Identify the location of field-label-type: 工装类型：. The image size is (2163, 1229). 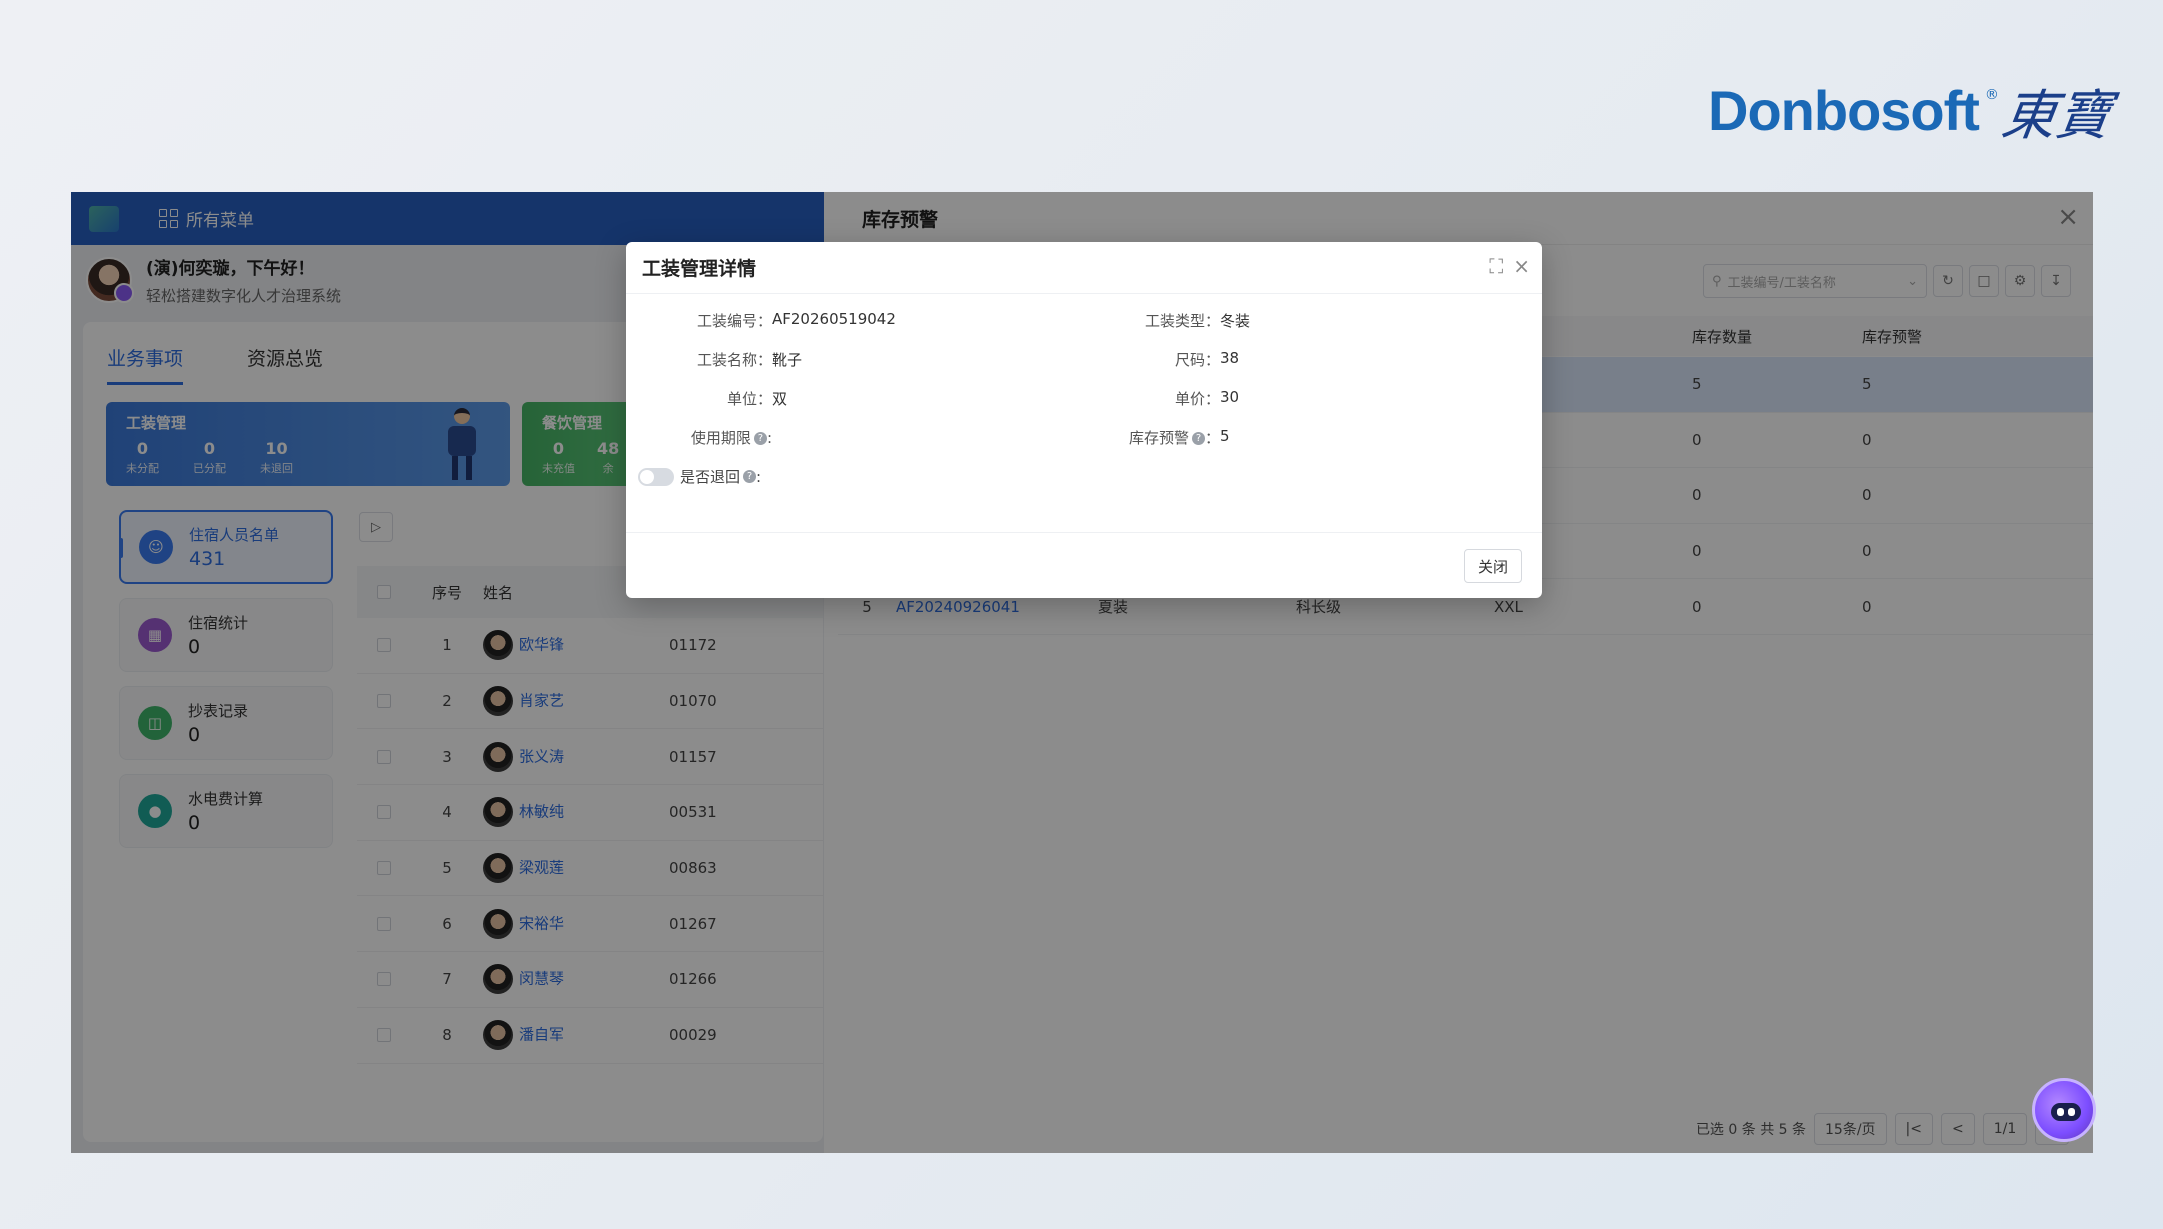
(1182, 321).